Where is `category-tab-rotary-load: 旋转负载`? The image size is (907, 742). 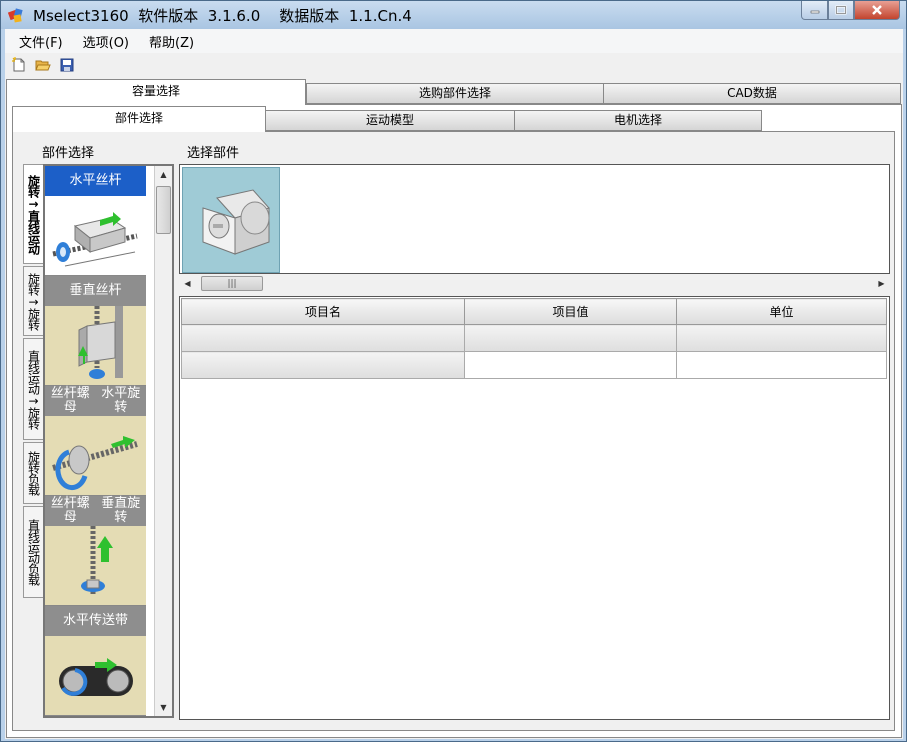 category-tab-rotary-load: 旋转负载 is located at coordinates (33, 473).